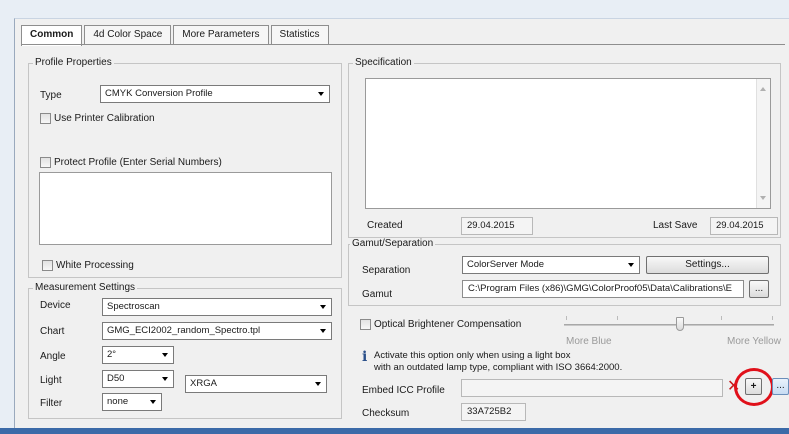 Image resolution: width=789 pixels, height=434 pixels. What do you see at coordinates (217, 307) in the screenshot?
I see `device-select: Spectroscan` at bounding box center [217, 307].